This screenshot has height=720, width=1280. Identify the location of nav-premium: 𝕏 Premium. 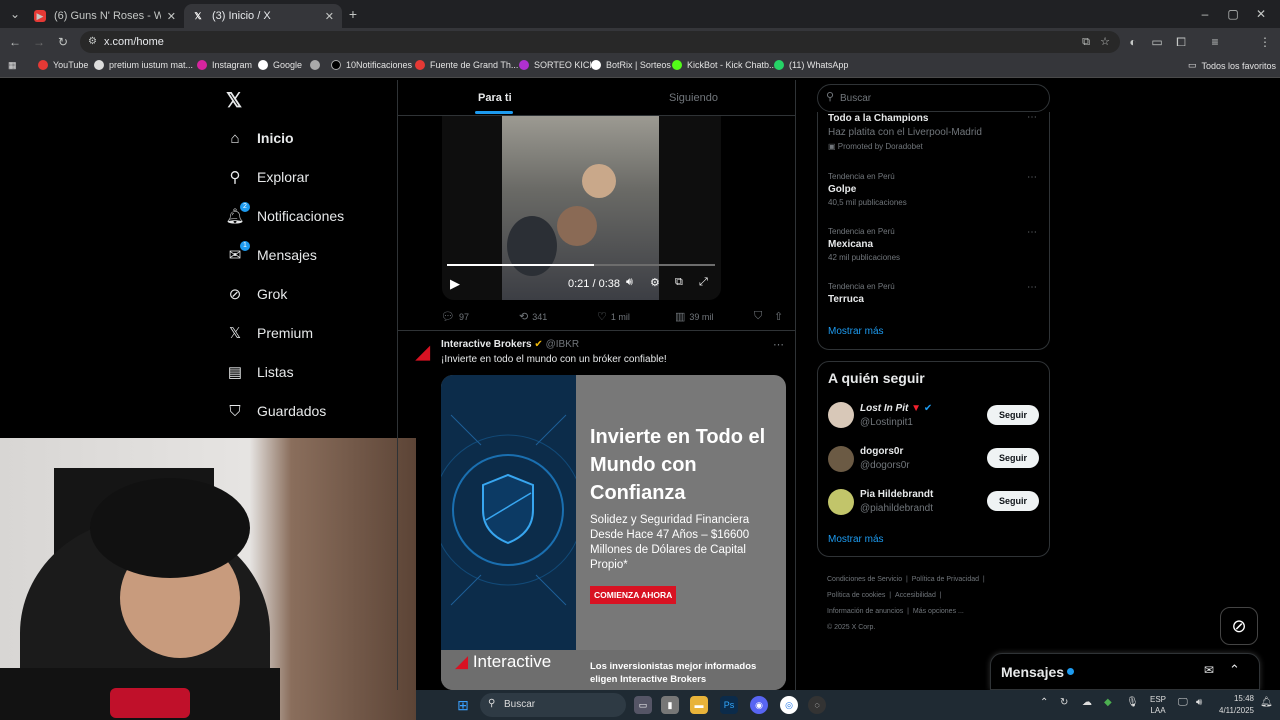
(269, 333).